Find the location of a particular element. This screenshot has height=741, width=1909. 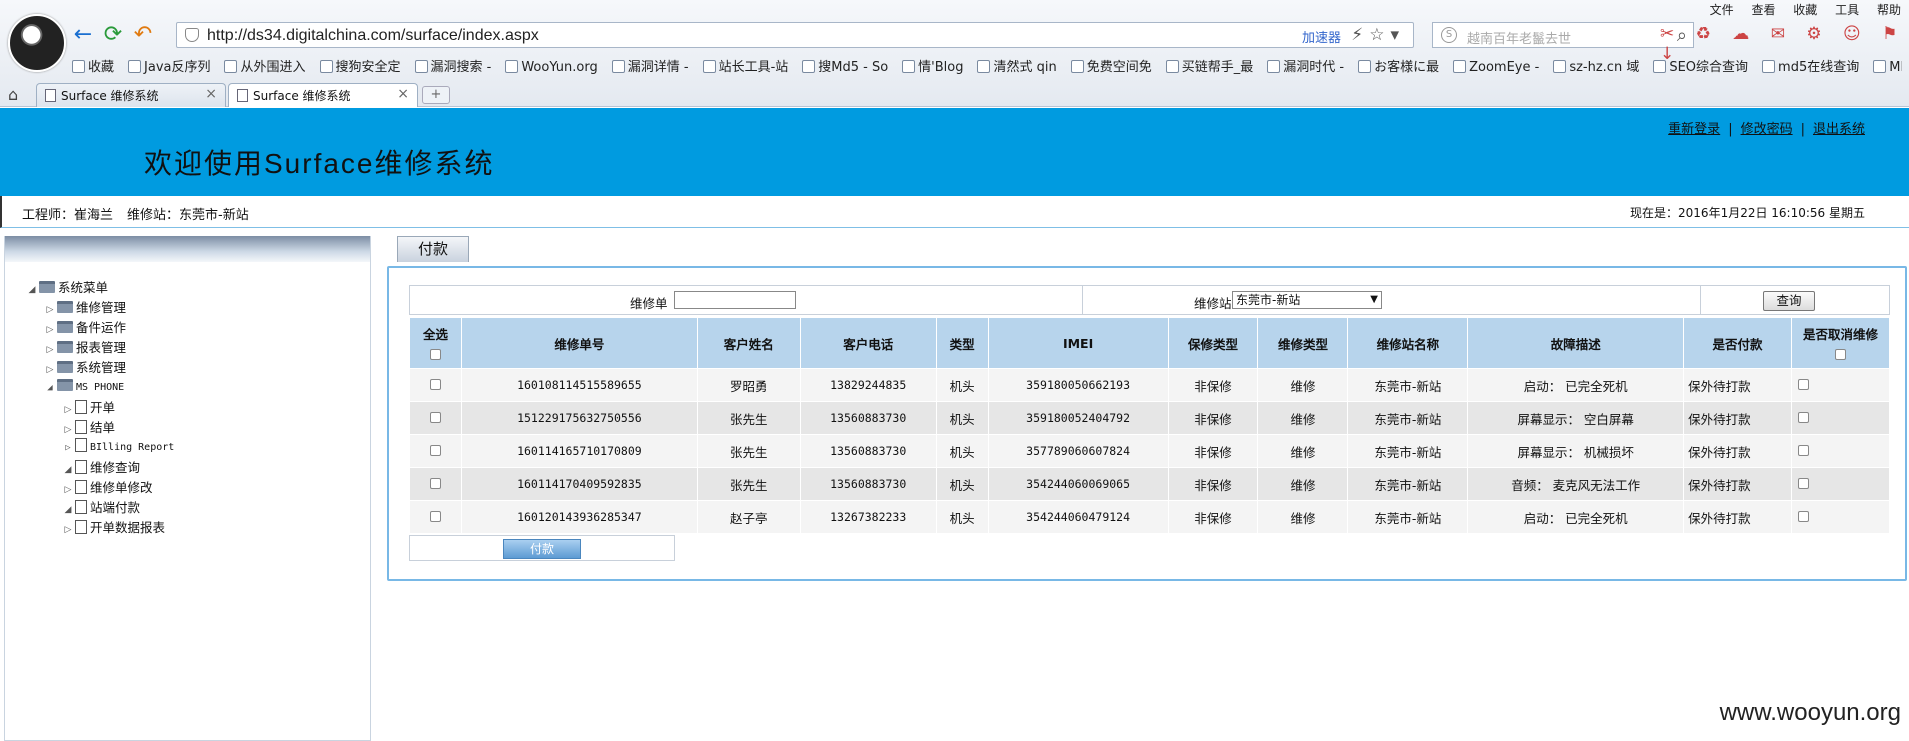

bookmark-item: sz-hz.cn 域 is located at coordinates (1596, 65).